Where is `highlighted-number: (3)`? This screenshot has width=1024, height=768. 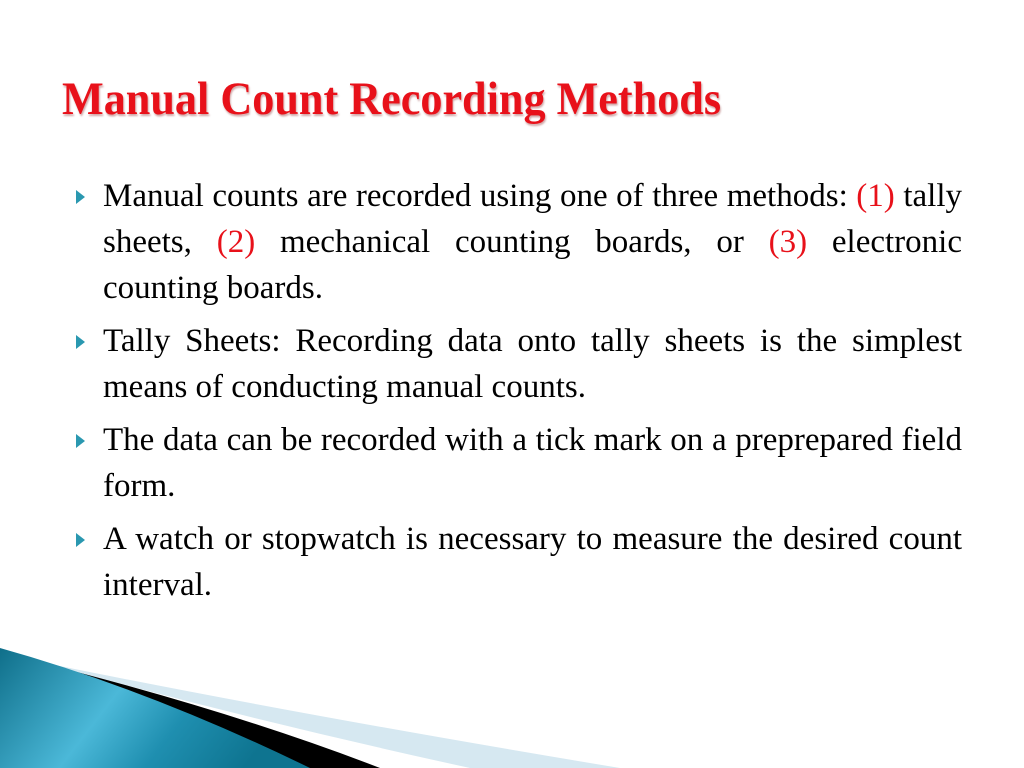 highlighted-number: (3) is located at coordinates (788, 242).